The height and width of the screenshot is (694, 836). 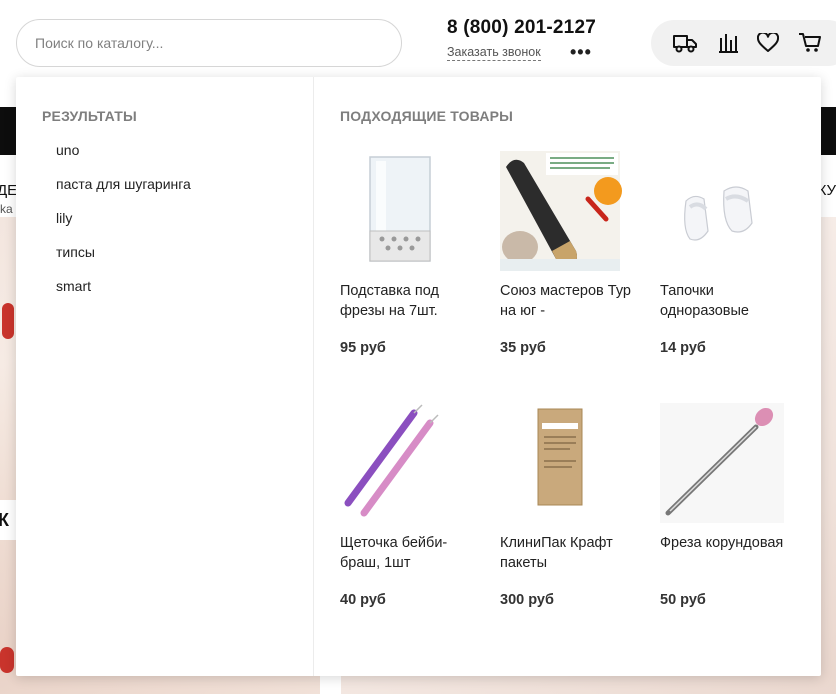 What do you see at coordinates (402, 463) in the screenshot?
I see `product-image-baby-brush` at bounding box center [402, 463].